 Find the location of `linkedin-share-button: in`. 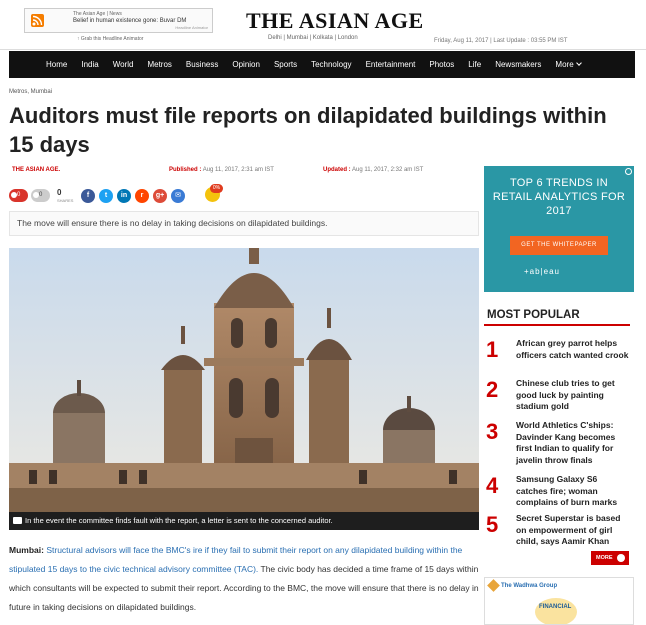

linkedin-share-button: in is located at coordinates (124, 196).